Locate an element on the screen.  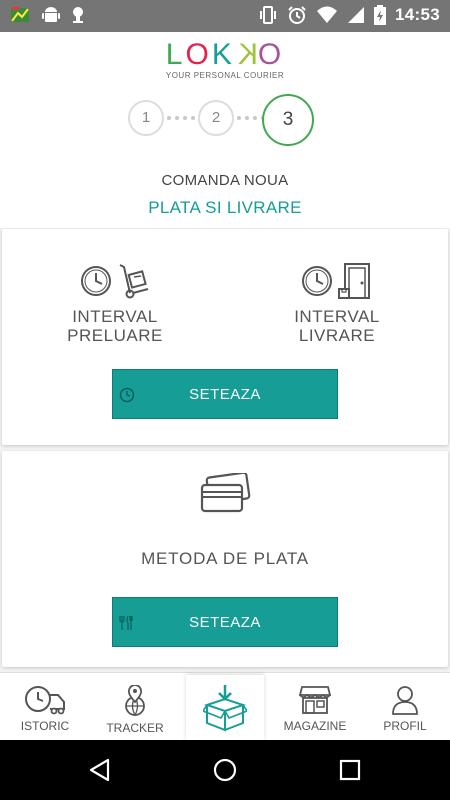
delivery-label-line2: LIVRARE is located at coordinates (337, 335).